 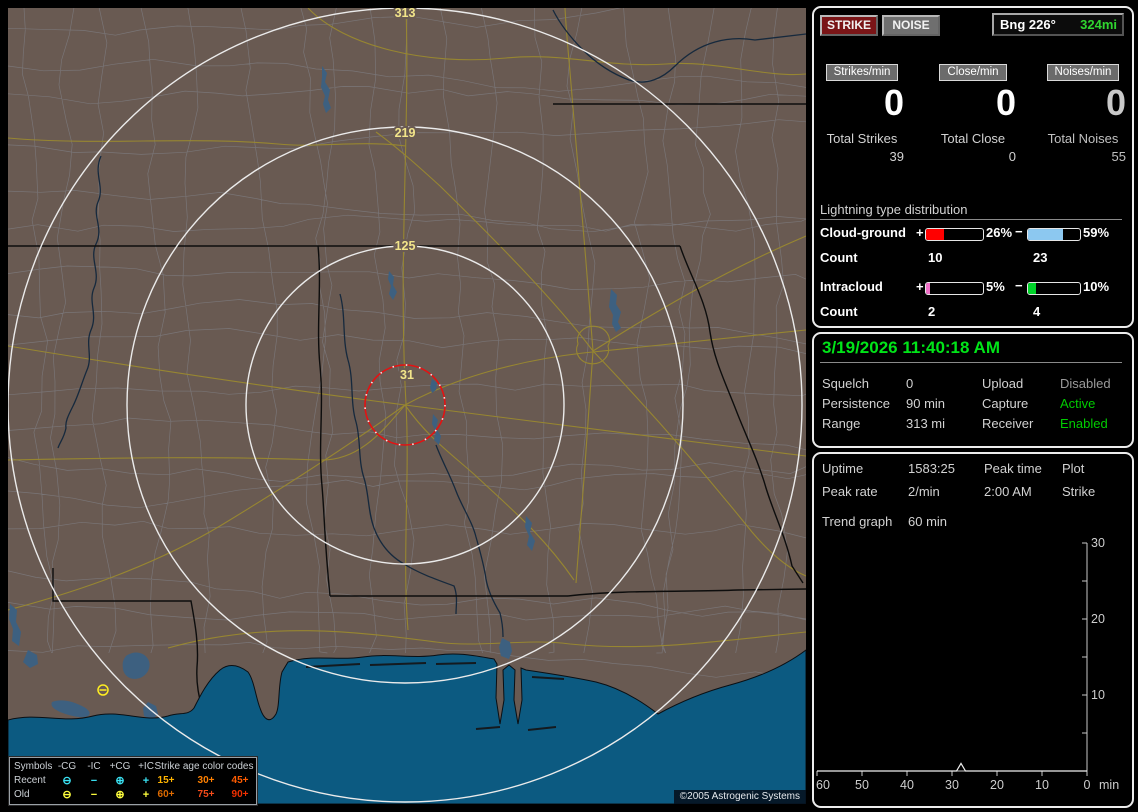 What do you see at coordinates (952, 767) in the screenshot?
I see `trend-trace` at bounding box center [952, 767].